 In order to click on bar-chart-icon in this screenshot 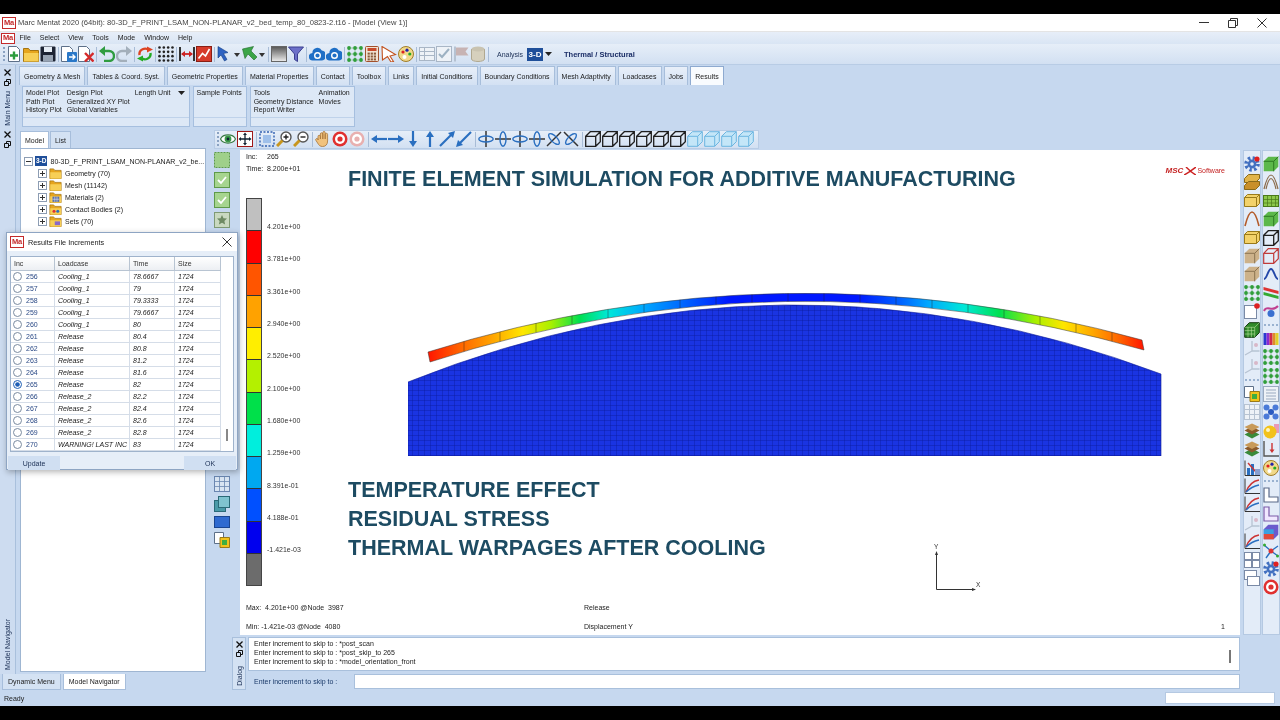, I will do `click(1252, 467)`.